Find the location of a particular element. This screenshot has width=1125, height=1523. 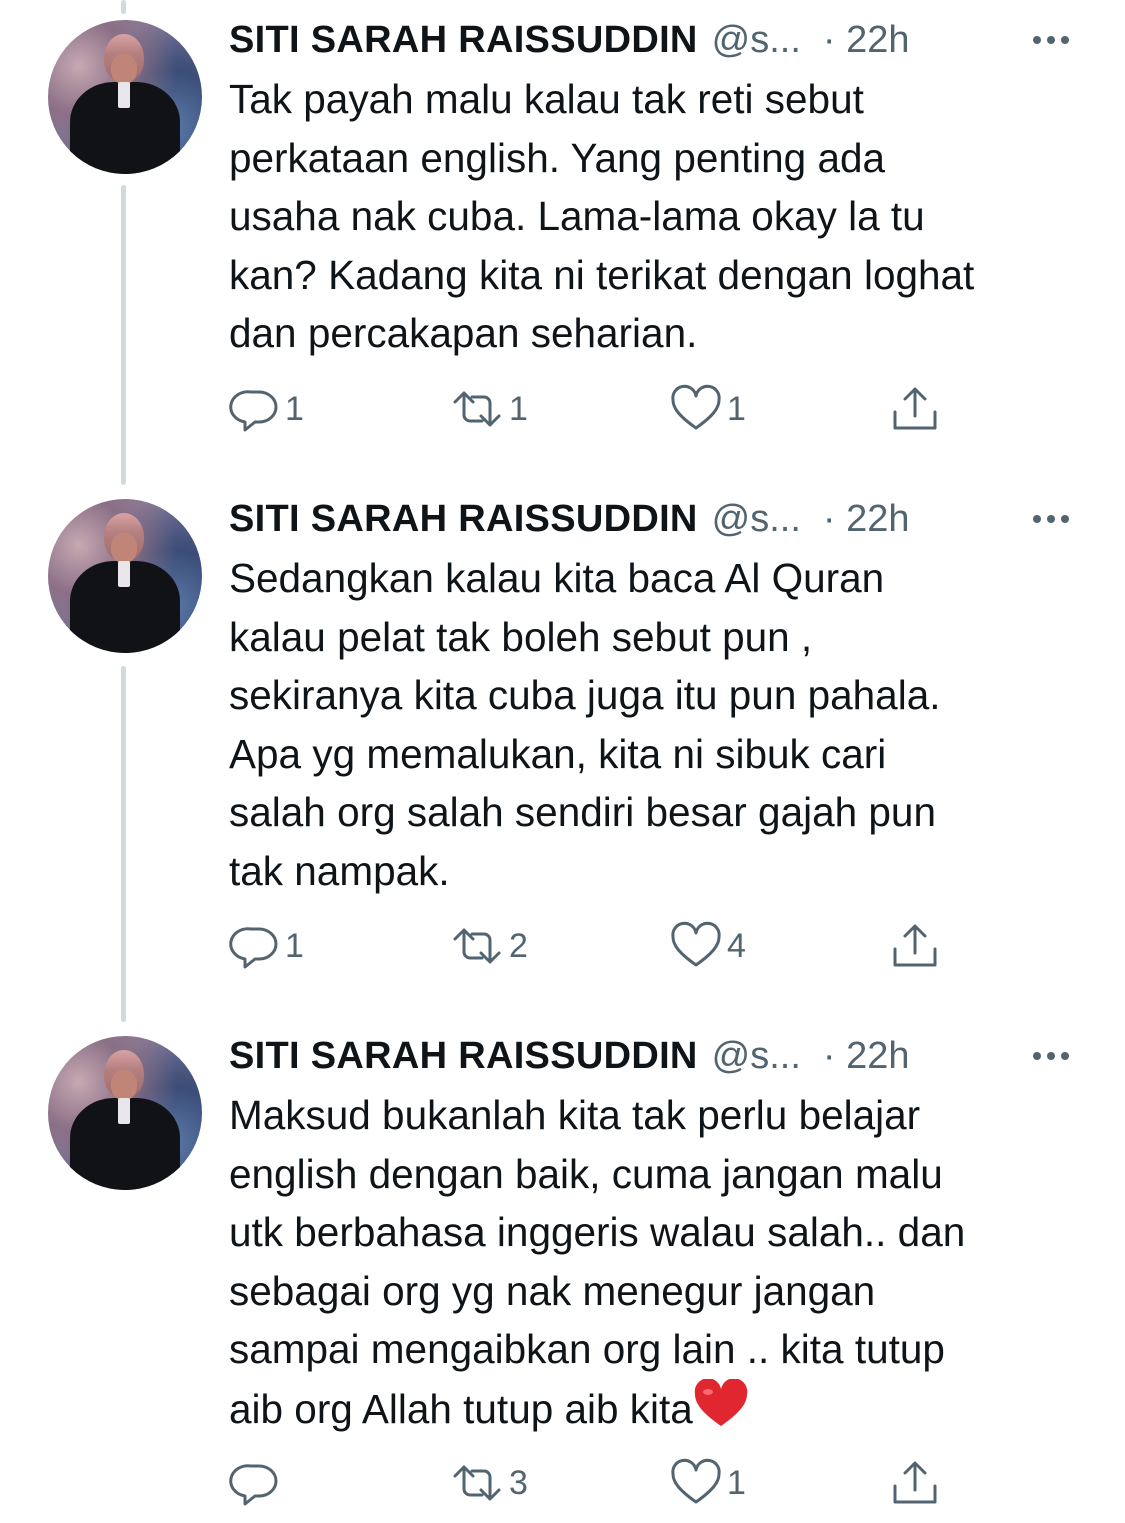

retweet-button: 2 is located at coordinates (488, 946).